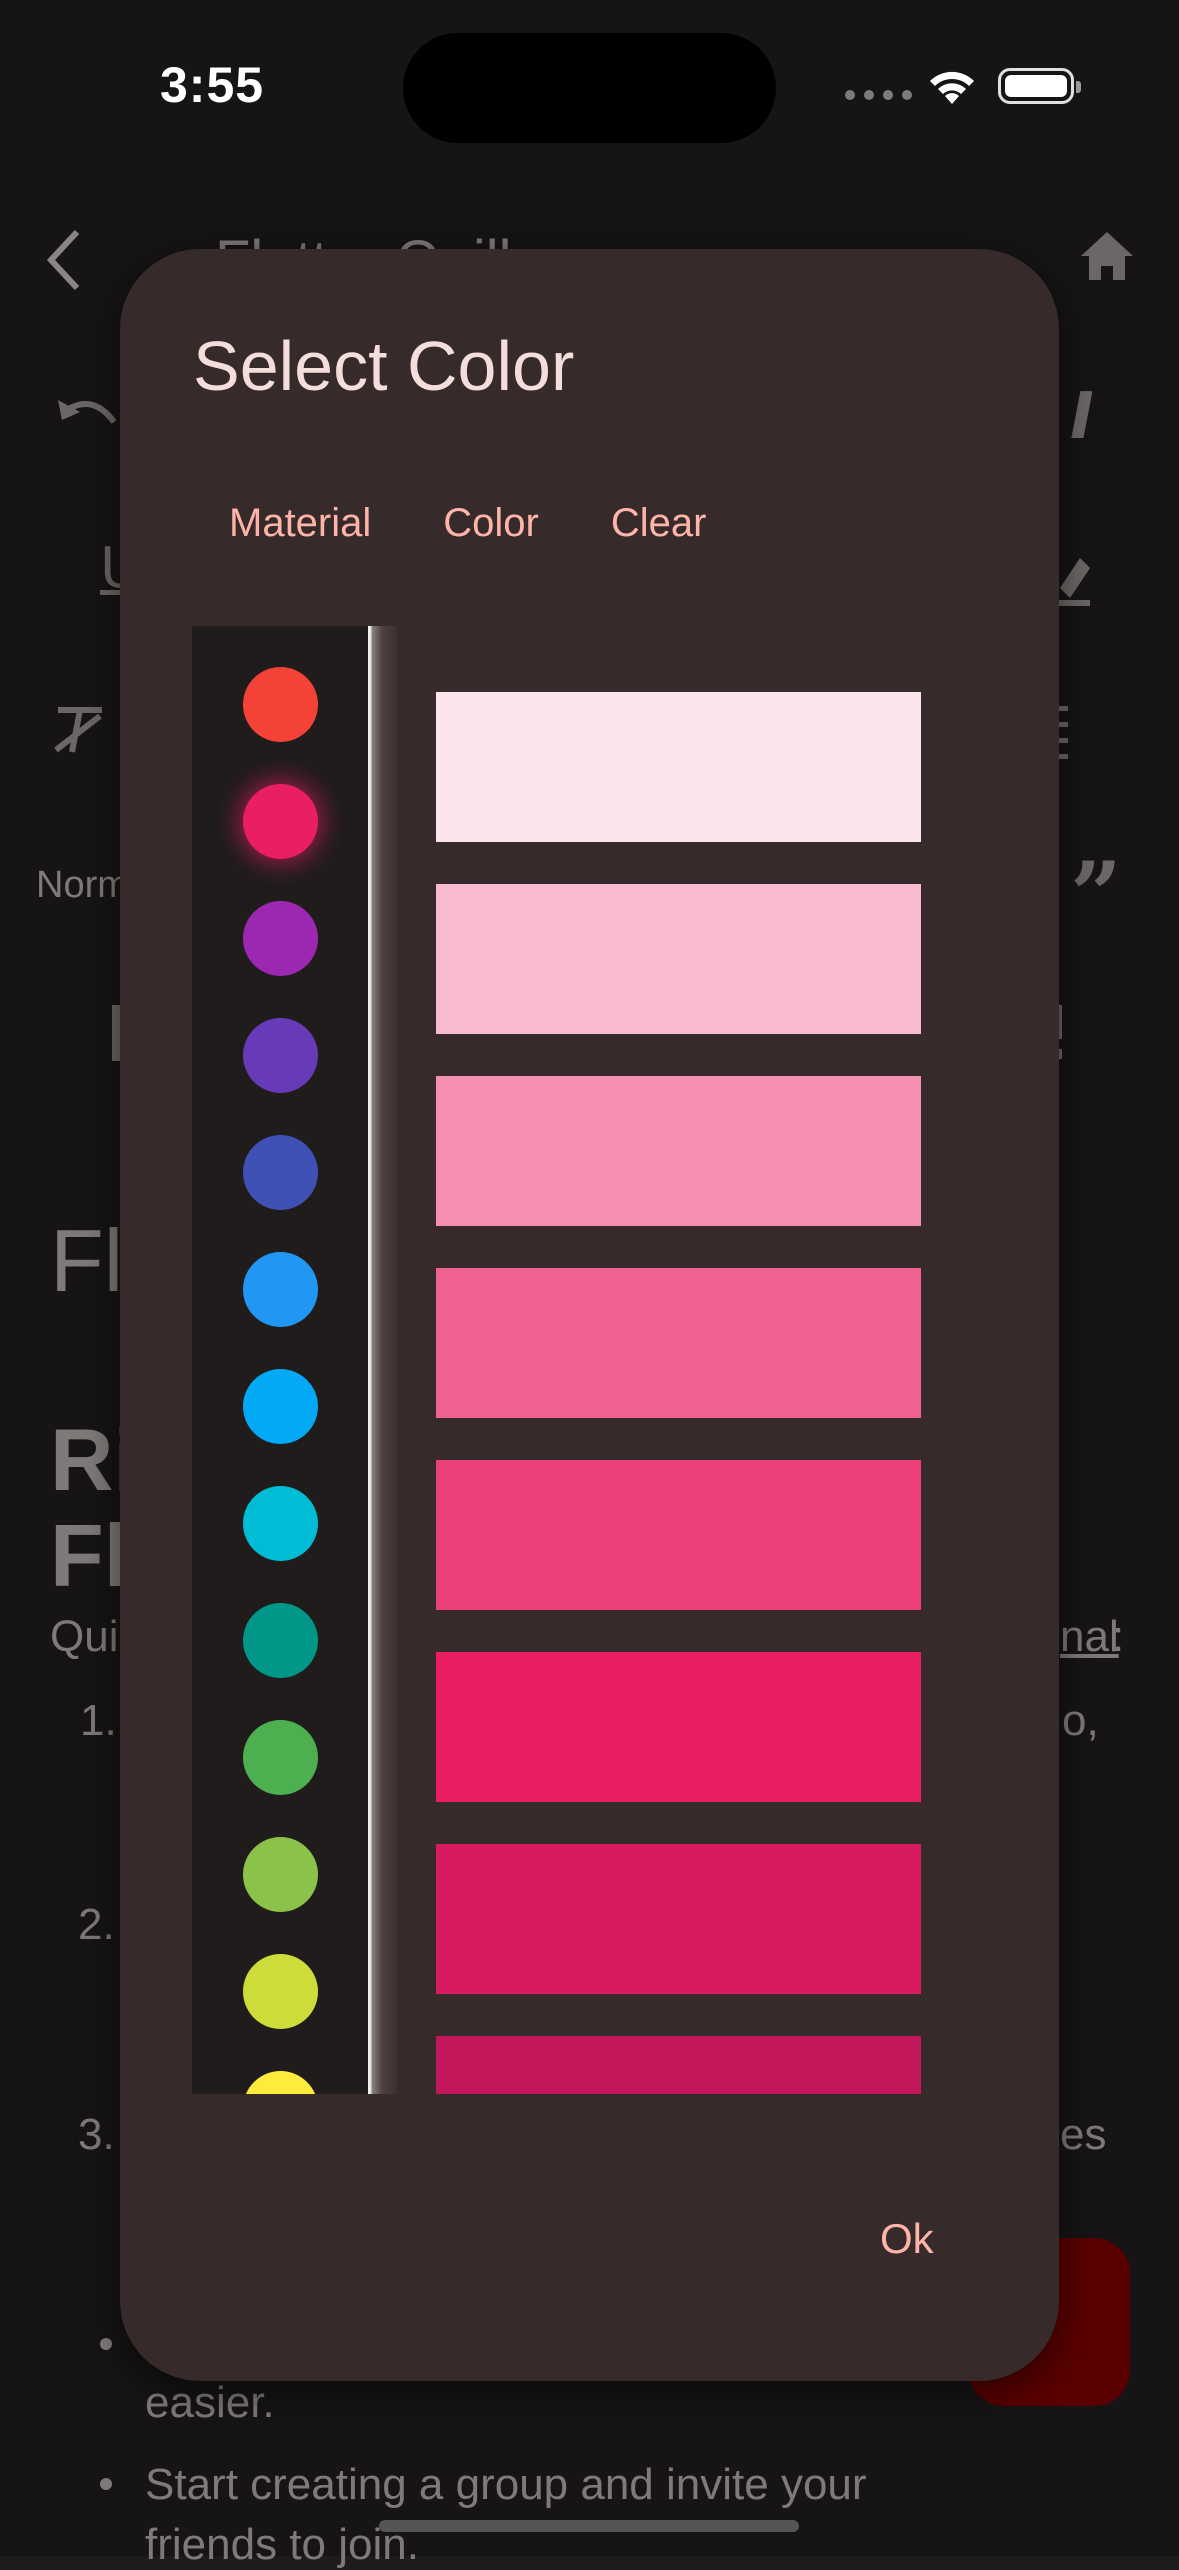 This screenshot has height=2570, width=1179. Describe the element at coordinates (952, 87) in the screenshot. I see `wifi-icon` at that location.